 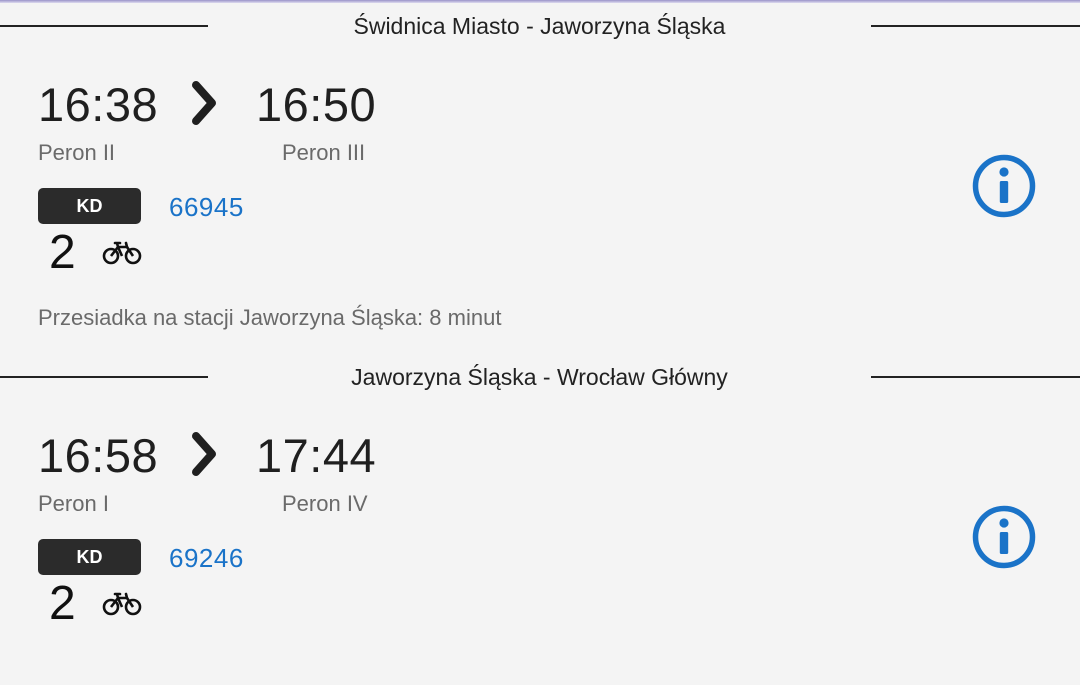 I want to click on train-number-link: 66945, so click(x=206, y=207).